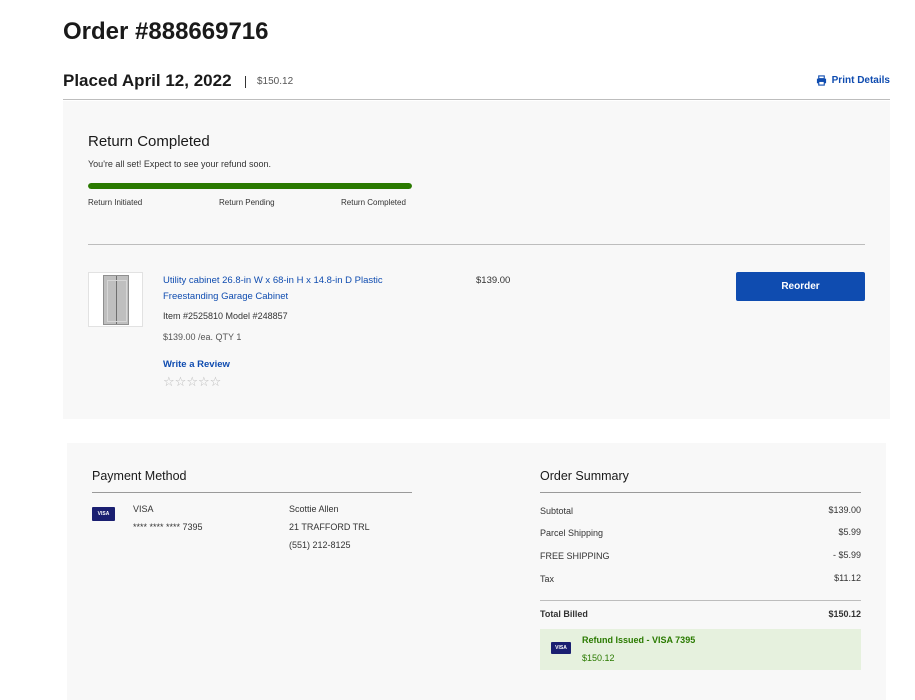 Image resolution: width=915 pixels, height=700 pixels. What do you see at coordinates (564, 614) in the screenshot?
I see `total-billed-label: Total Billed` at bounding box center [564, 614].